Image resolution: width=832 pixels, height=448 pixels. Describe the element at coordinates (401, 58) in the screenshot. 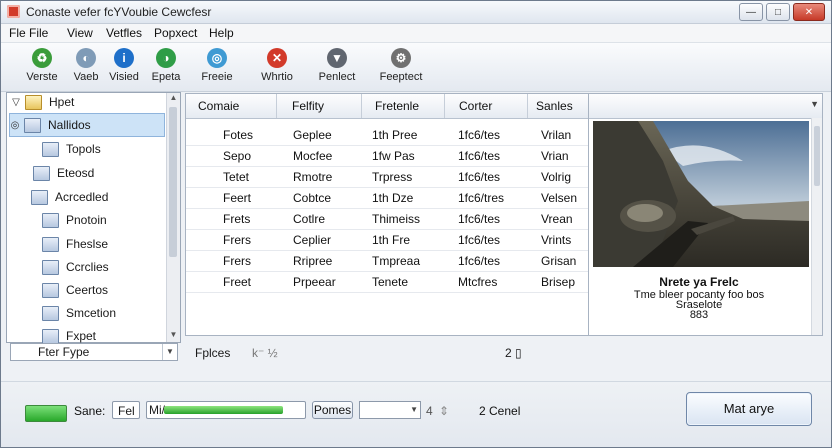

I see `settings-icon: ⚙` at that location.